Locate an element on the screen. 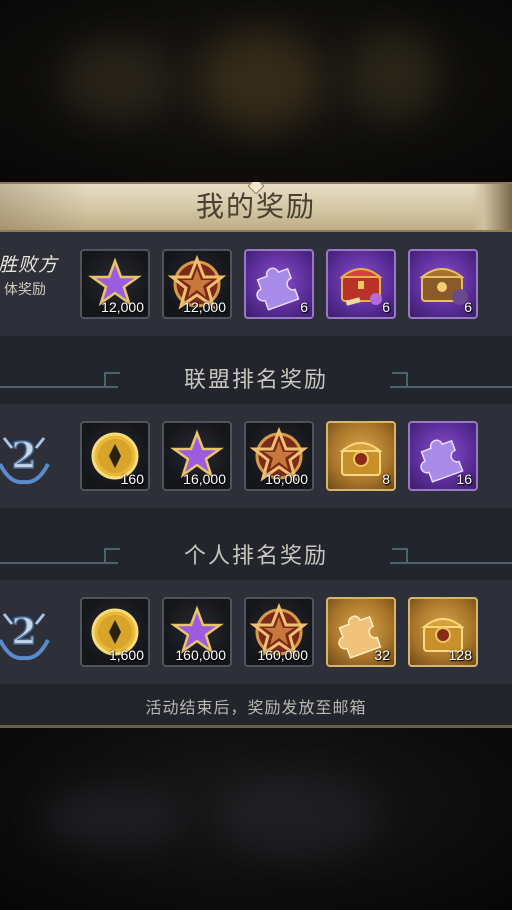 Image resolution: width=512 pixels, height=910 pixels. reward-quantity: 8 is located at coordinates (386, 479).